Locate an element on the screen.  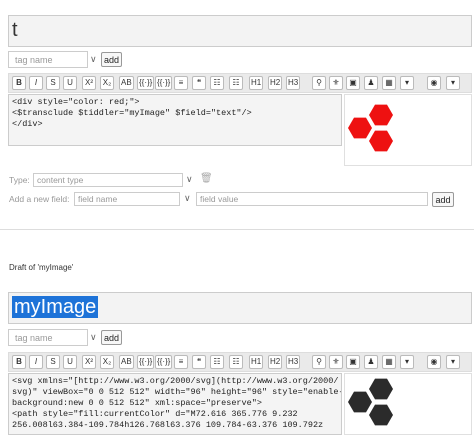
code-line: </div> is located at coordinates (27, 124).